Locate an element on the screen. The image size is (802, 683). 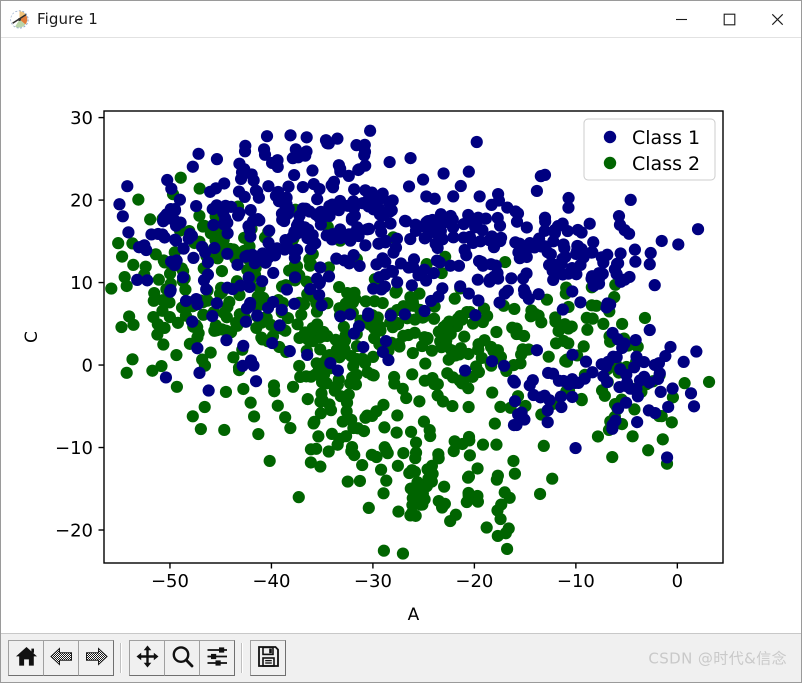
window-controls is located at coordinates (729, 19).